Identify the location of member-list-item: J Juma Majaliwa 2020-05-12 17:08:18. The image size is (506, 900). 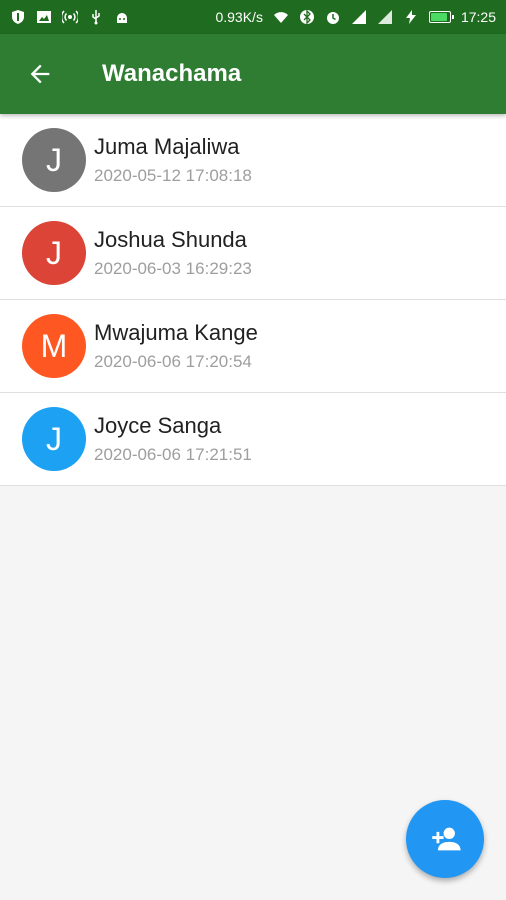
(253, 160).